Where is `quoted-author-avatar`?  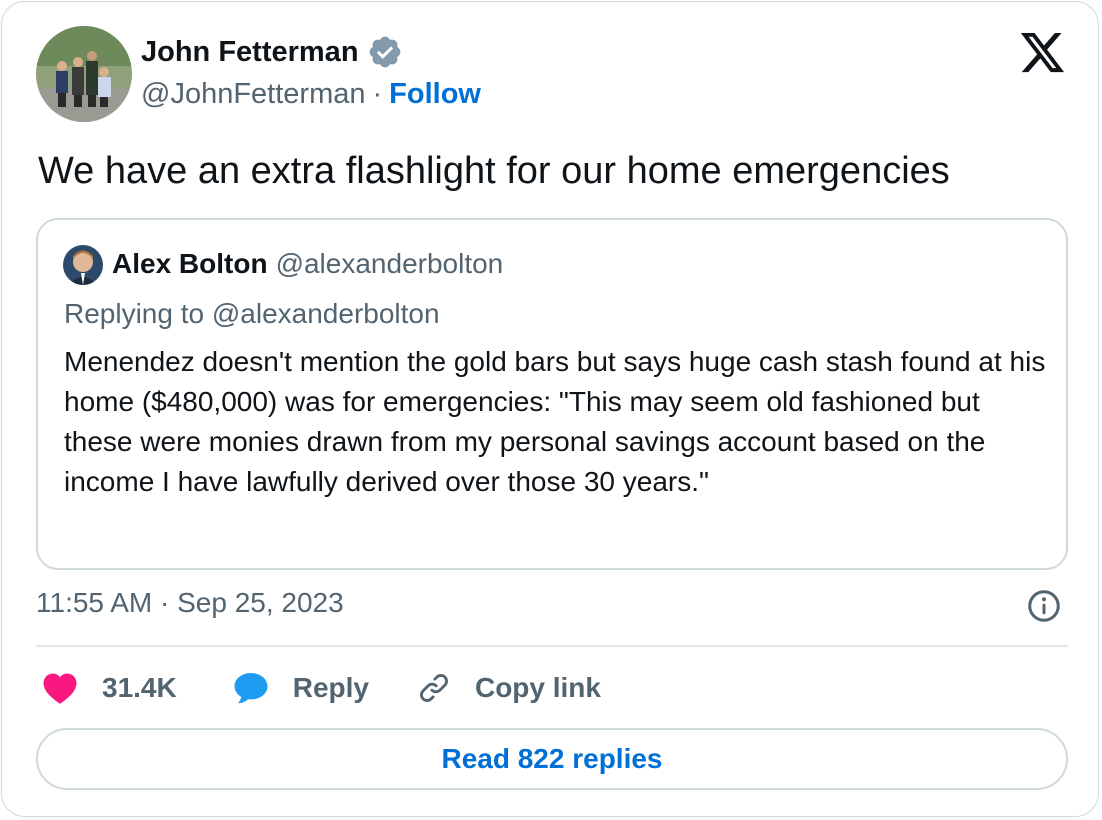
quoted-author-avatar is located at coordinates (83, 265).